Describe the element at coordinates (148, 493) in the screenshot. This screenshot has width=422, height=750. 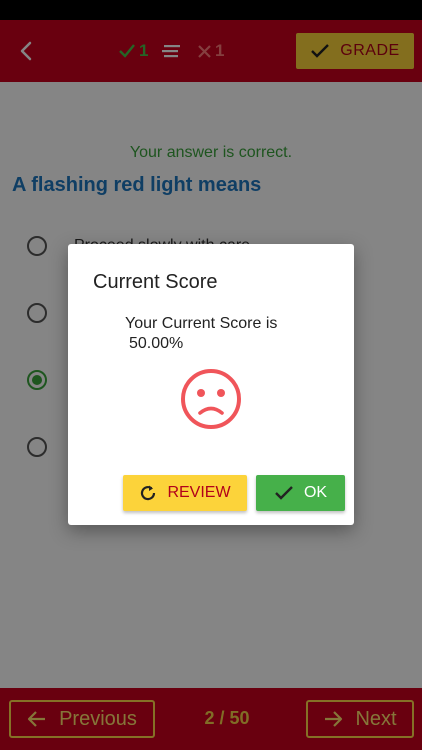
I see `refresh-icon` at that location.